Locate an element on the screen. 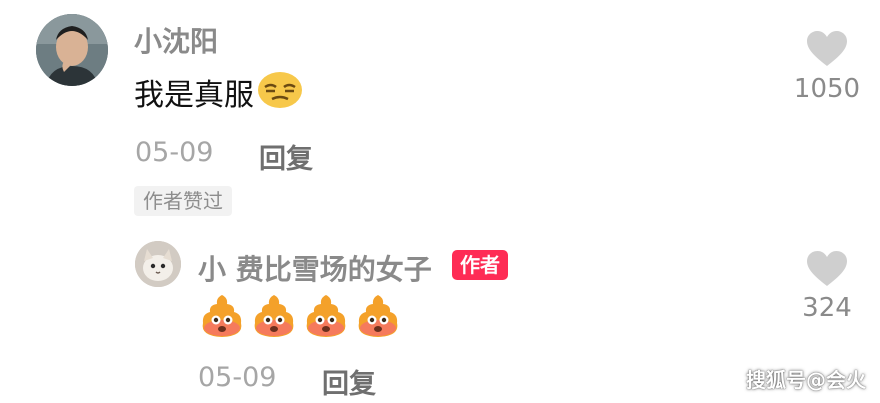  like-count: 1050 is located at coordinates (827, 89).